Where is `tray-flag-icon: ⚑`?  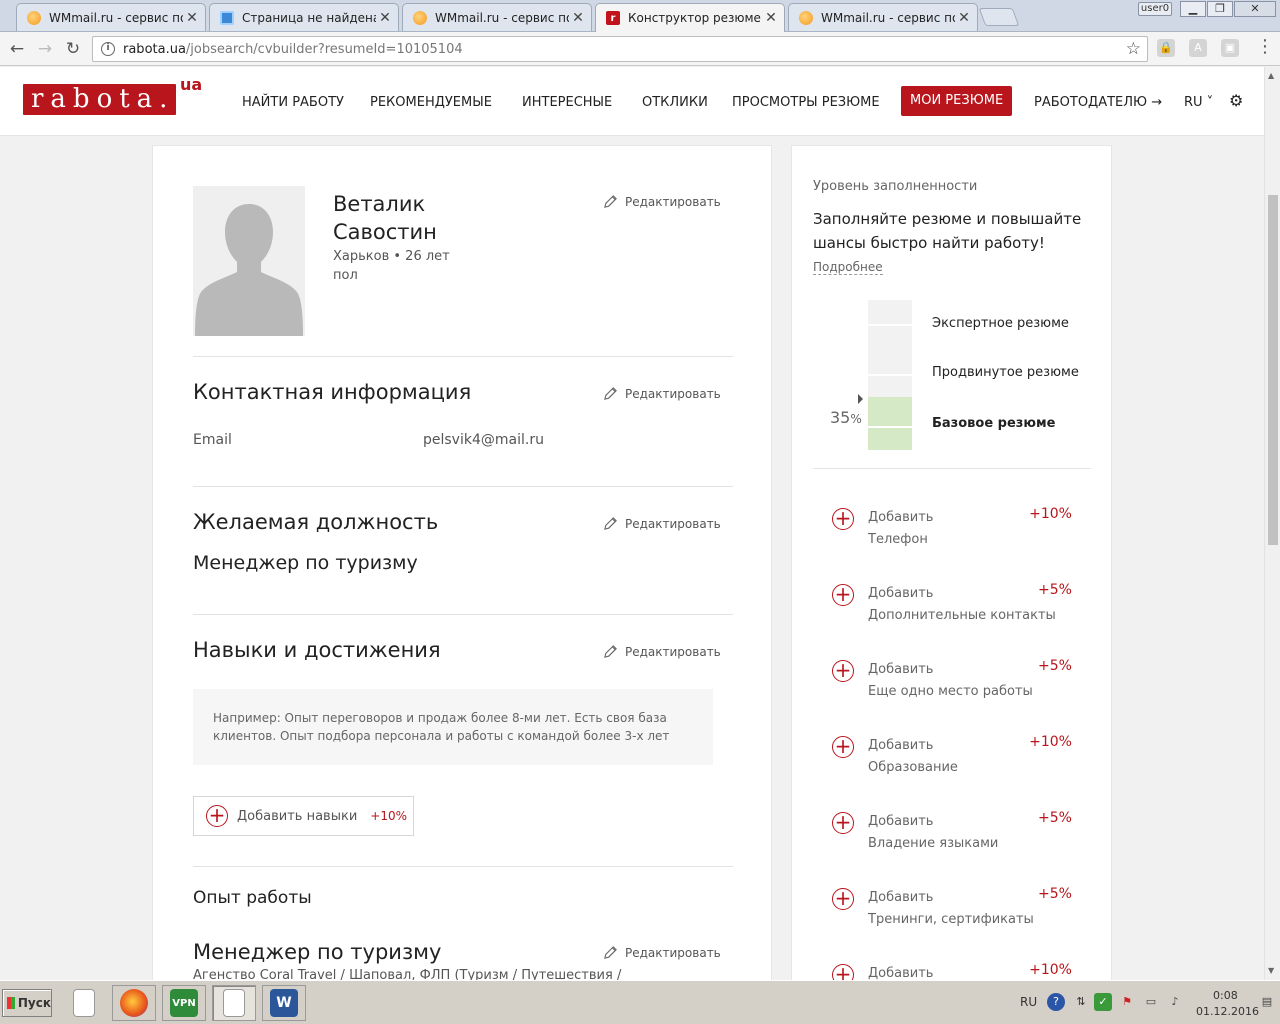
tray-flag-icon: ⚑ is located at coordinates (1127, 1002).